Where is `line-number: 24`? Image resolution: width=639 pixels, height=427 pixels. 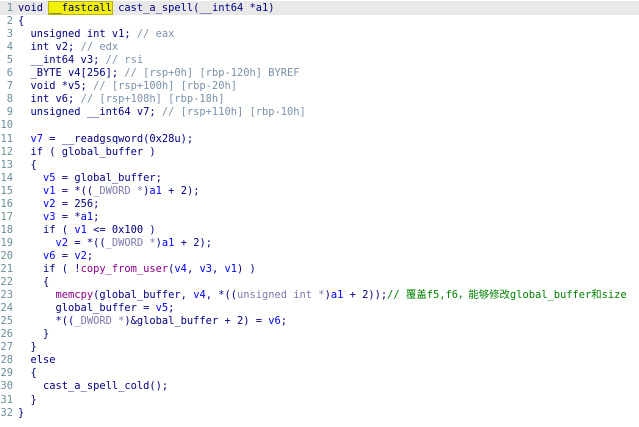 line-number: 24 is located at coordinates (6, 308).